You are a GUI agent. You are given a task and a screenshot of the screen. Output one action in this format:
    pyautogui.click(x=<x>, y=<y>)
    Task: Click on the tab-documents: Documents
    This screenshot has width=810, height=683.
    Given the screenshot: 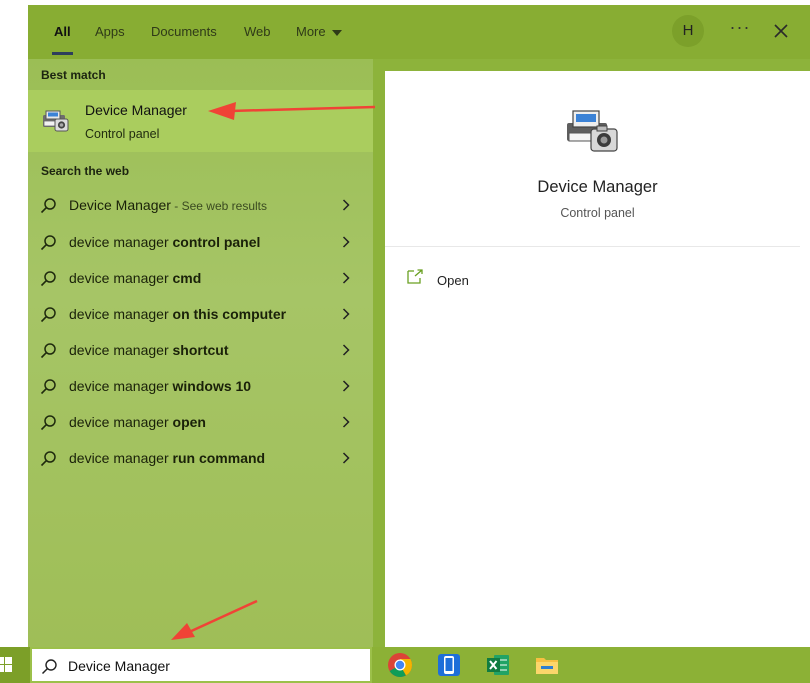 What is the action you would take?
    pyautogui.click(x=184, y=32)
    